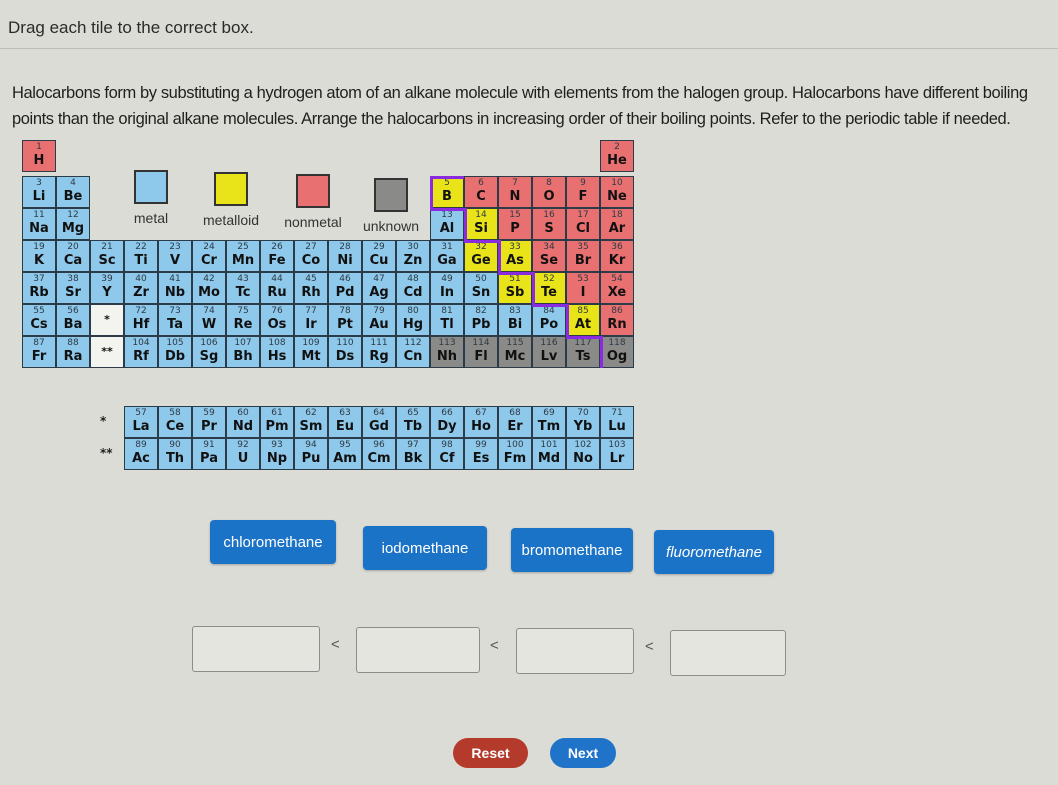  What do you see at coordinates (209, 260) in the screenshot?
I see `element-symbol: Cr` at bounding box center [209, 260].